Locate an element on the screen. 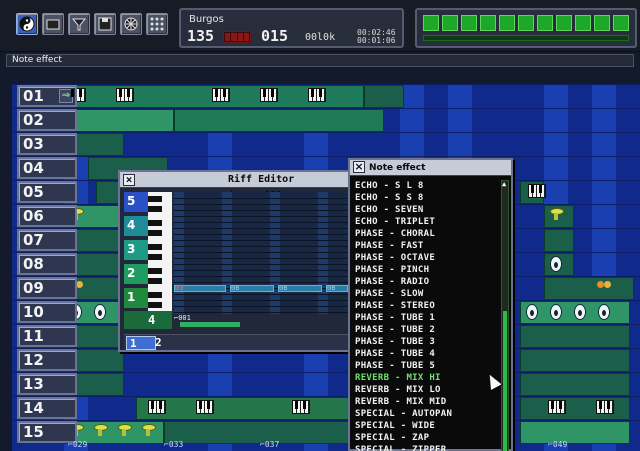 The image size is (640, 451). note-effect-item: ECHO - S L 8 is located at coordinates (426, 186).